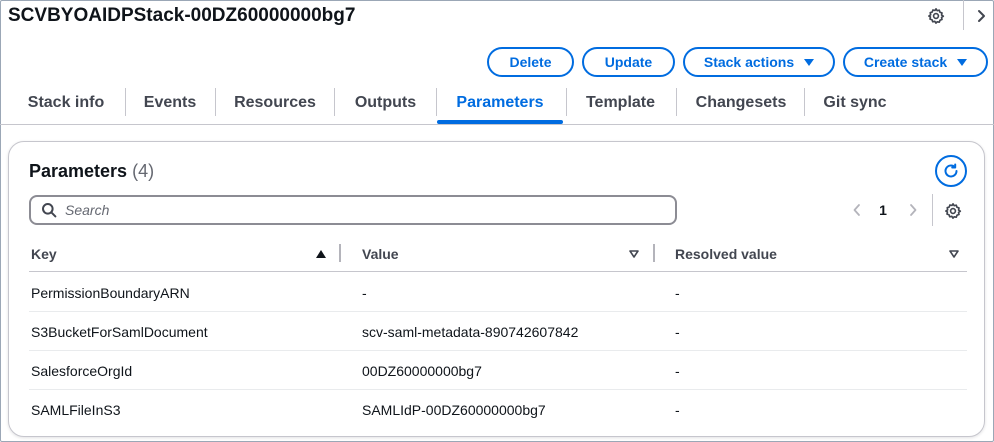 The image size is (994, 442). I want to click on cell-value: -, so click(364, 292).